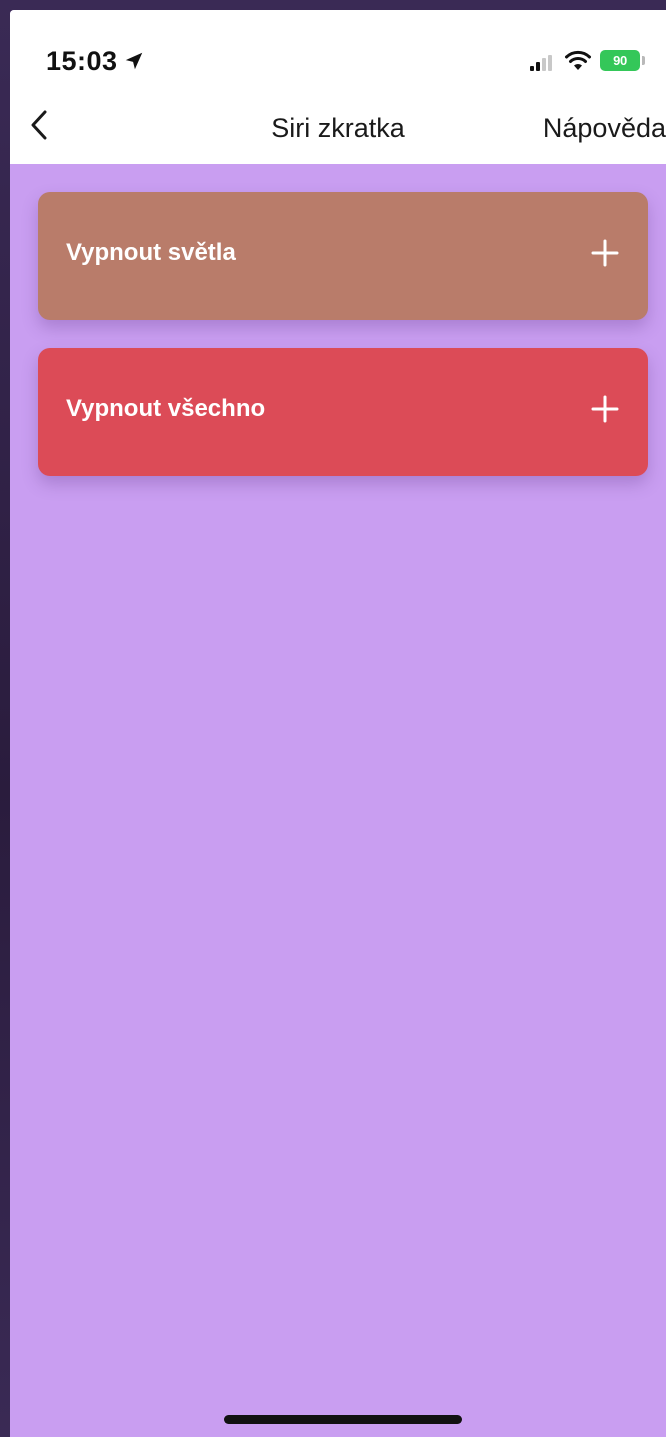 This screenshot has width=666, height=1437. I want to click on home-indicator, so click(343, 1419).